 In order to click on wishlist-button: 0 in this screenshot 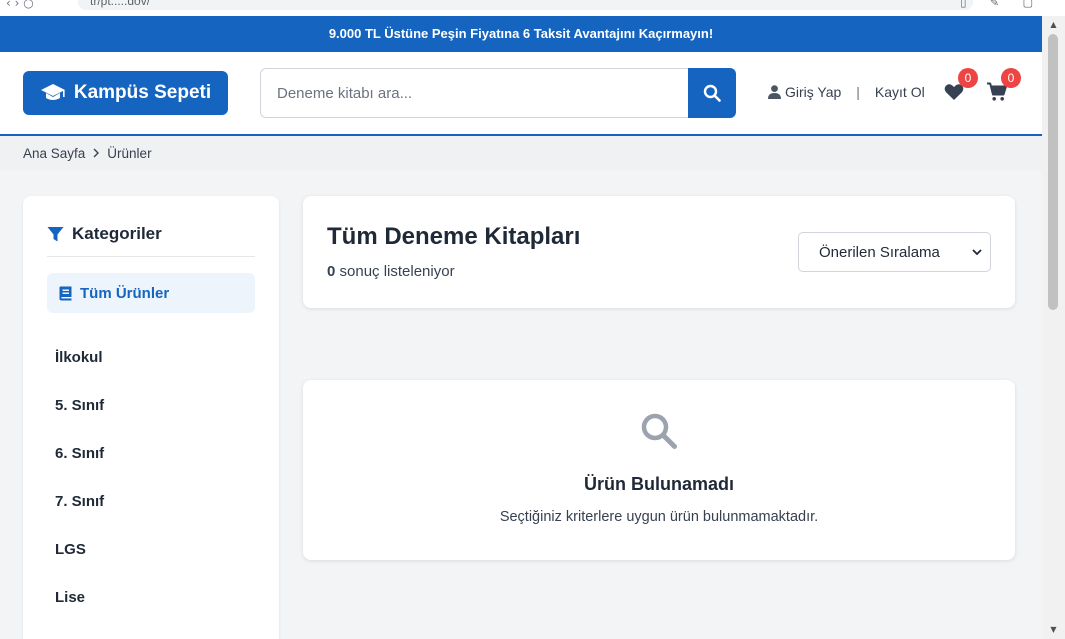, I will do `click(961, 86)`.